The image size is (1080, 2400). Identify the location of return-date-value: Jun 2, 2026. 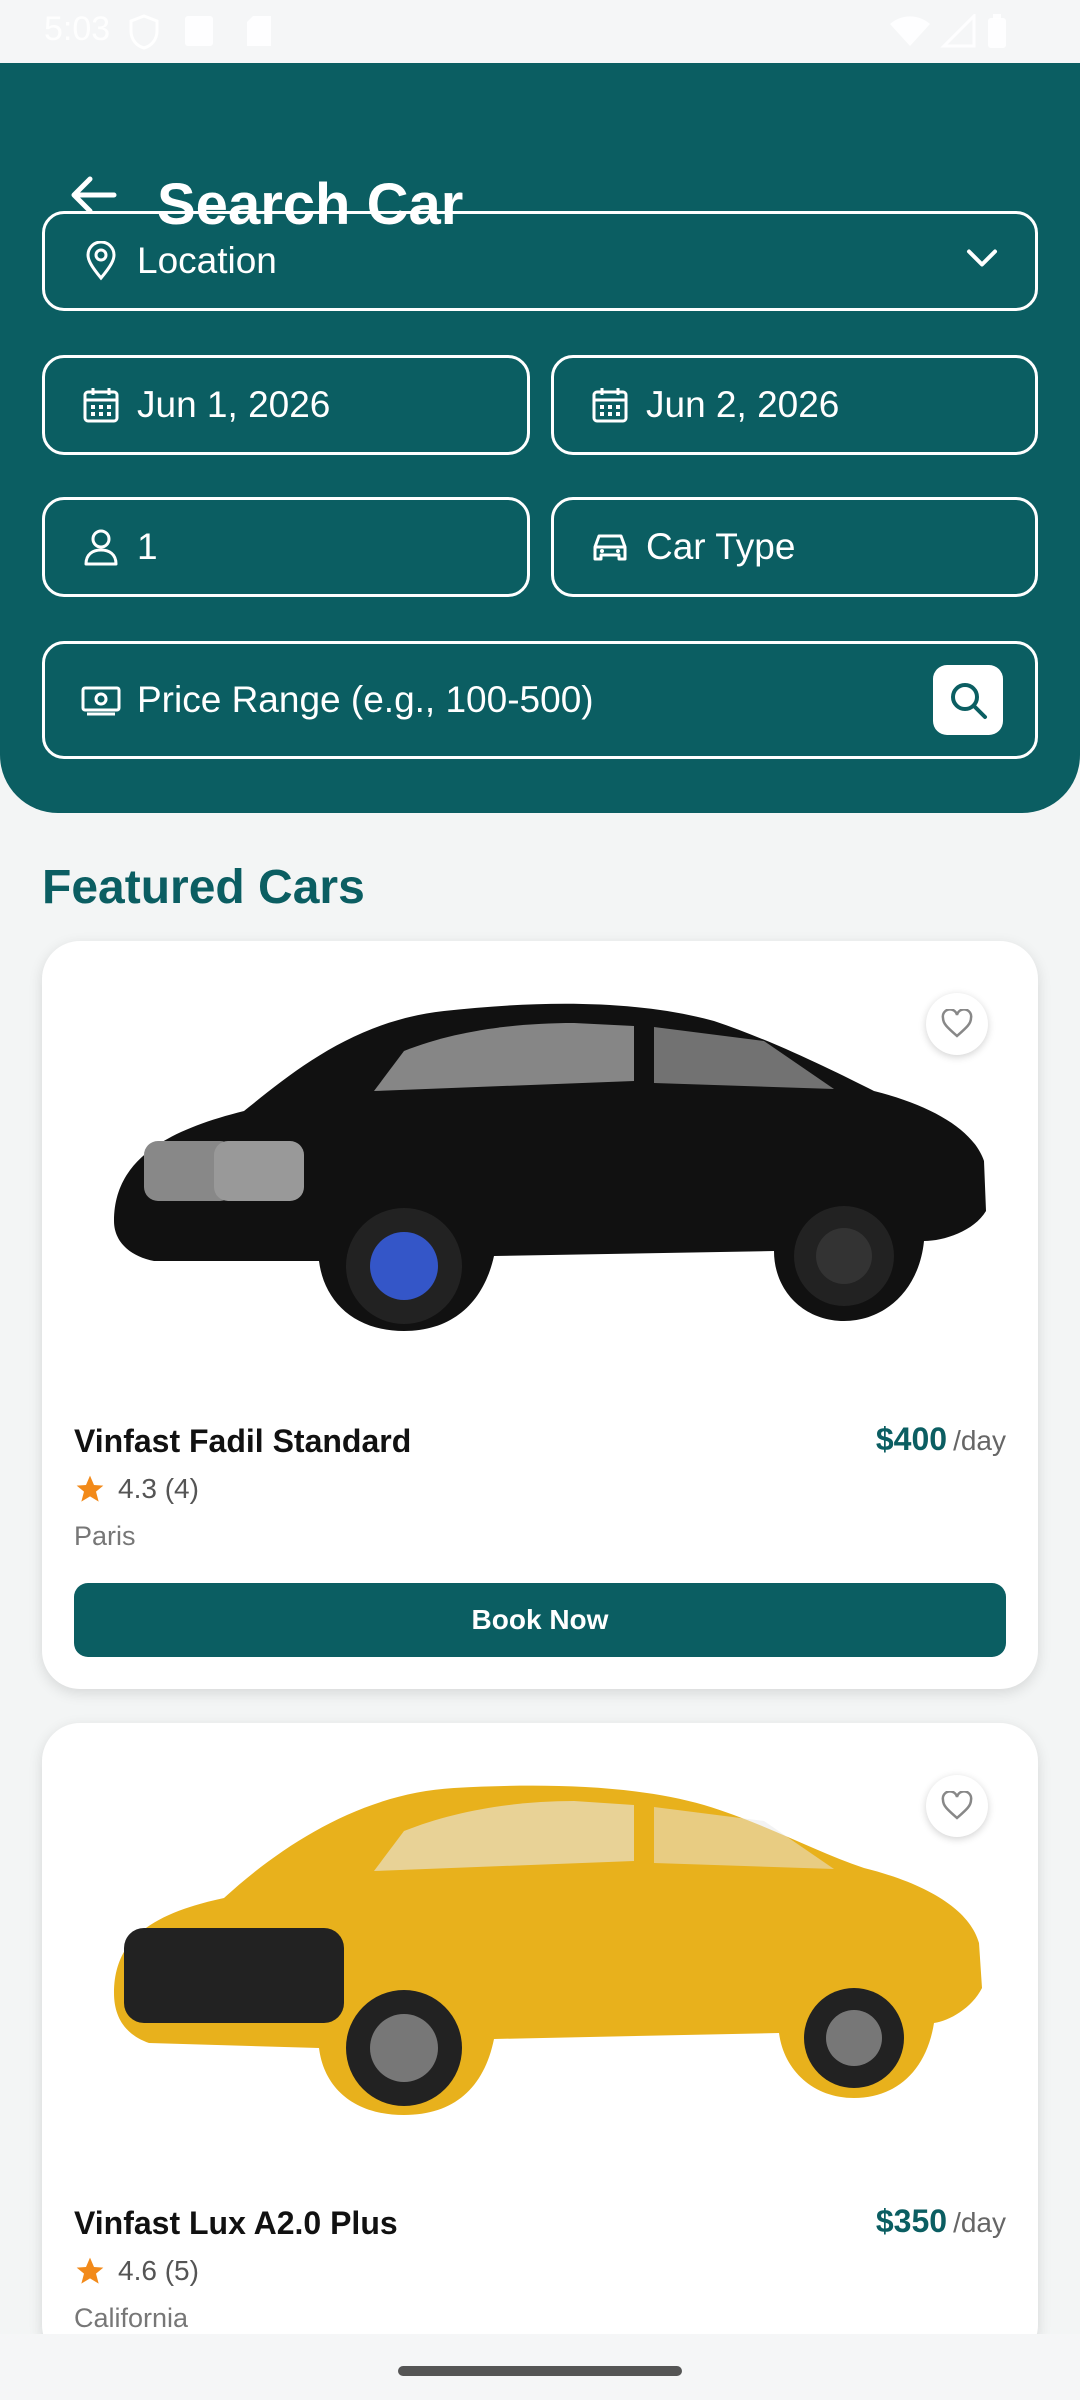
(743, 404).